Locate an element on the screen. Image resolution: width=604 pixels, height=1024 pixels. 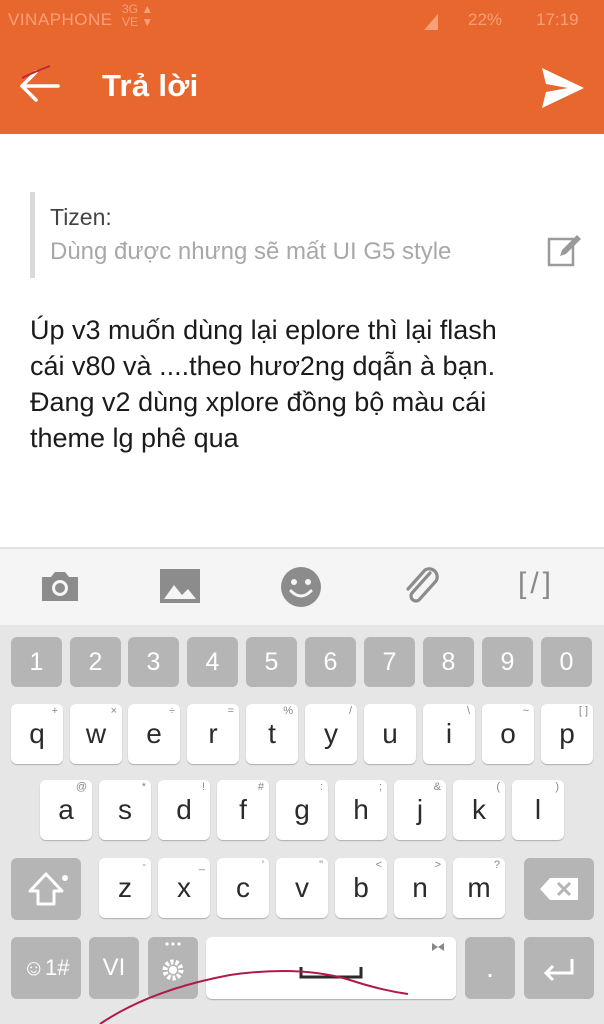
enter-icon is located at coordinates (558, 970).